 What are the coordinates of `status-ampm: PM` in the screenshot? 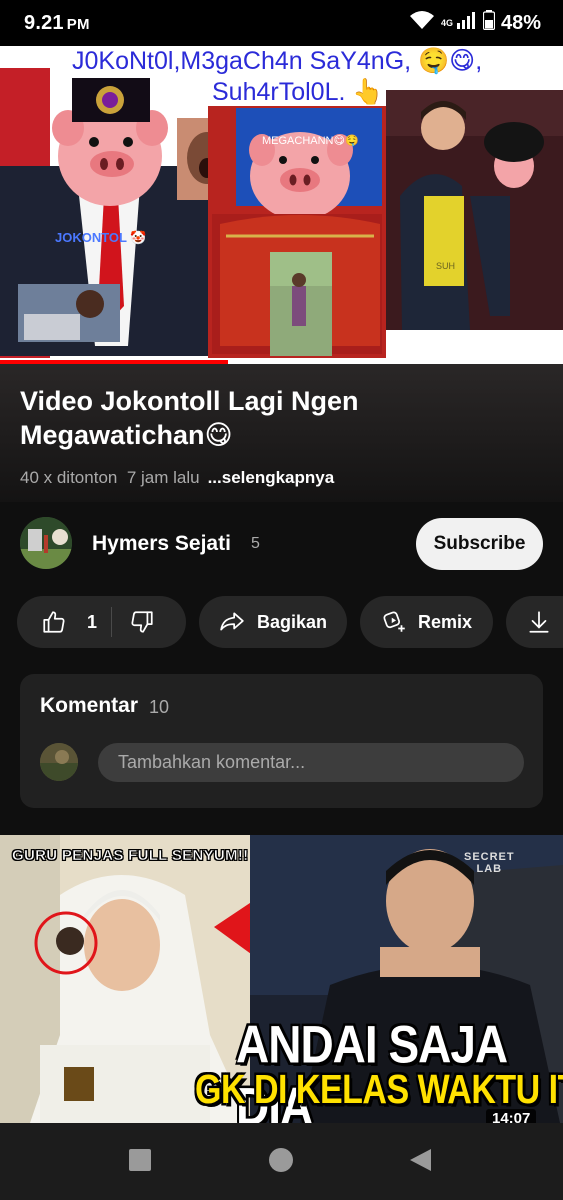 It's located at (78, 24).